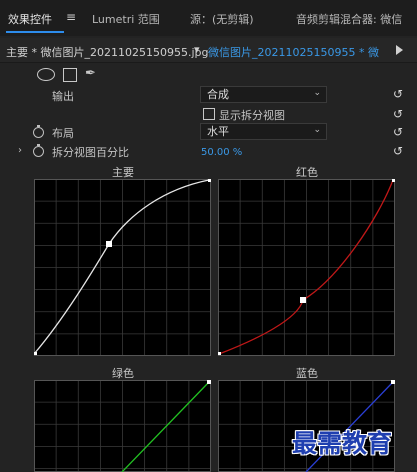 The image size is (417, 472). Describe the element at coordinates (165, 426) in the screenshot. I see `green-curve-line` at that location.